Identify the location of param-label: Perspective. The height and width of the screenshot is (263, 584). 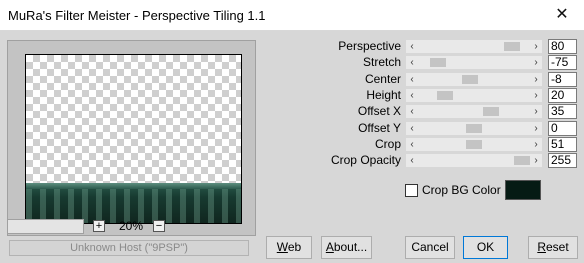
(369, 46).